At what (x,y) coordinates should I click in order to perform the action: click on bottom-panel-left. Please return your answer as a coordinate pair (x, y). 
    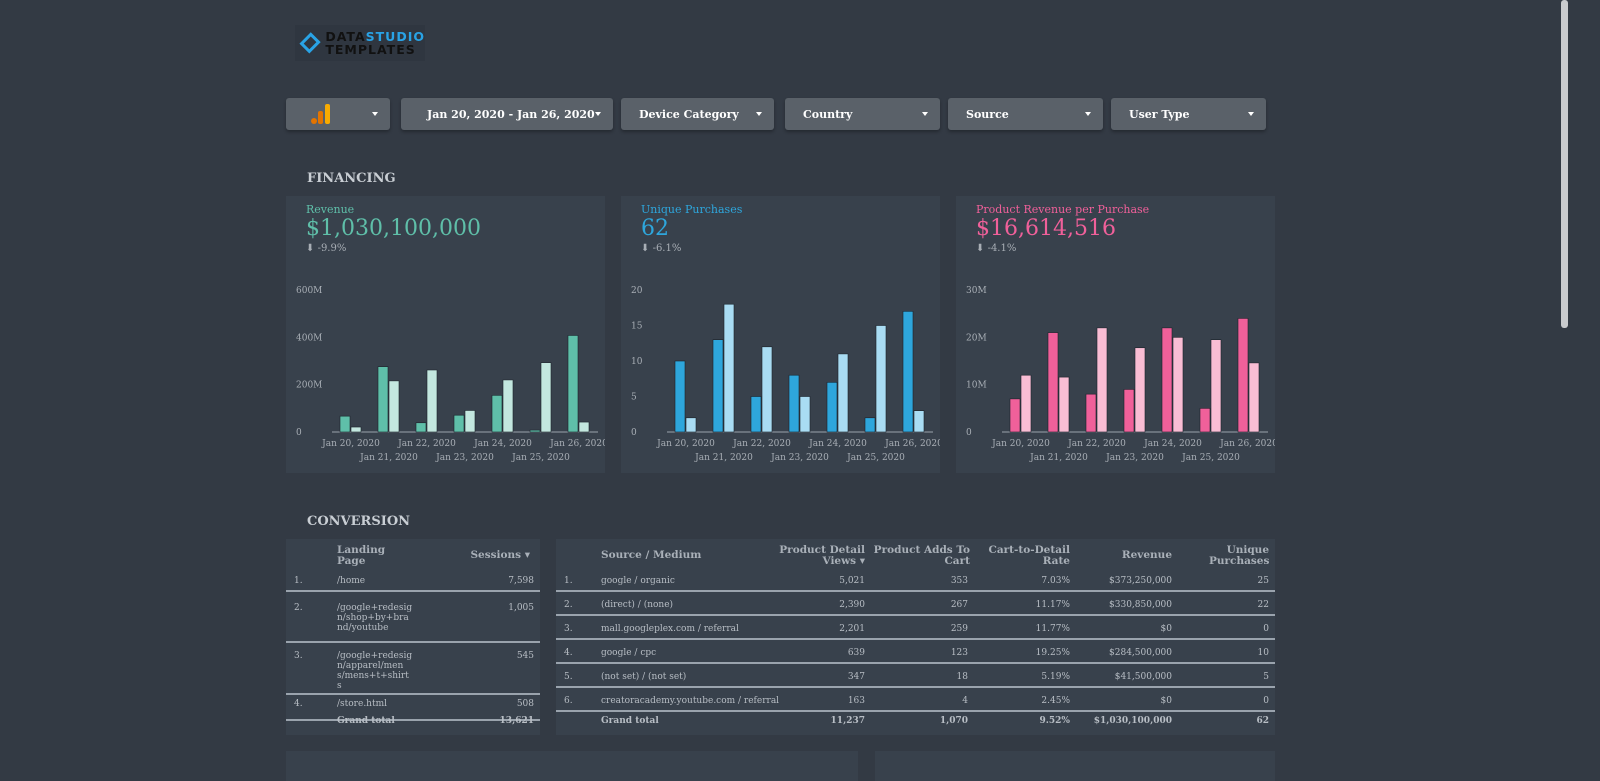
    Looking at the image, I should click on (572, 766).